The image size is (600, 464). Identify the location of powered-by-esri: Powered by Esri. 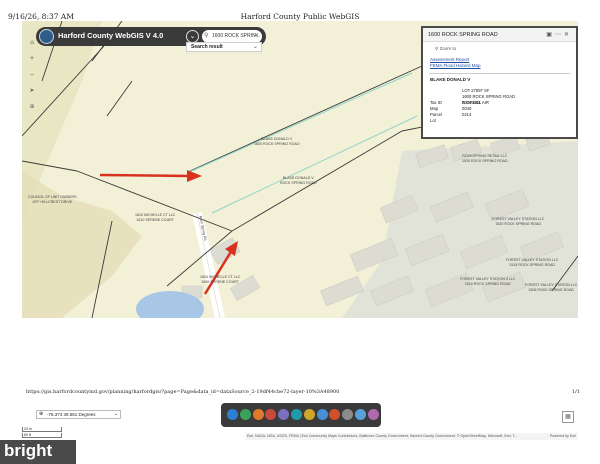
(563, 436).